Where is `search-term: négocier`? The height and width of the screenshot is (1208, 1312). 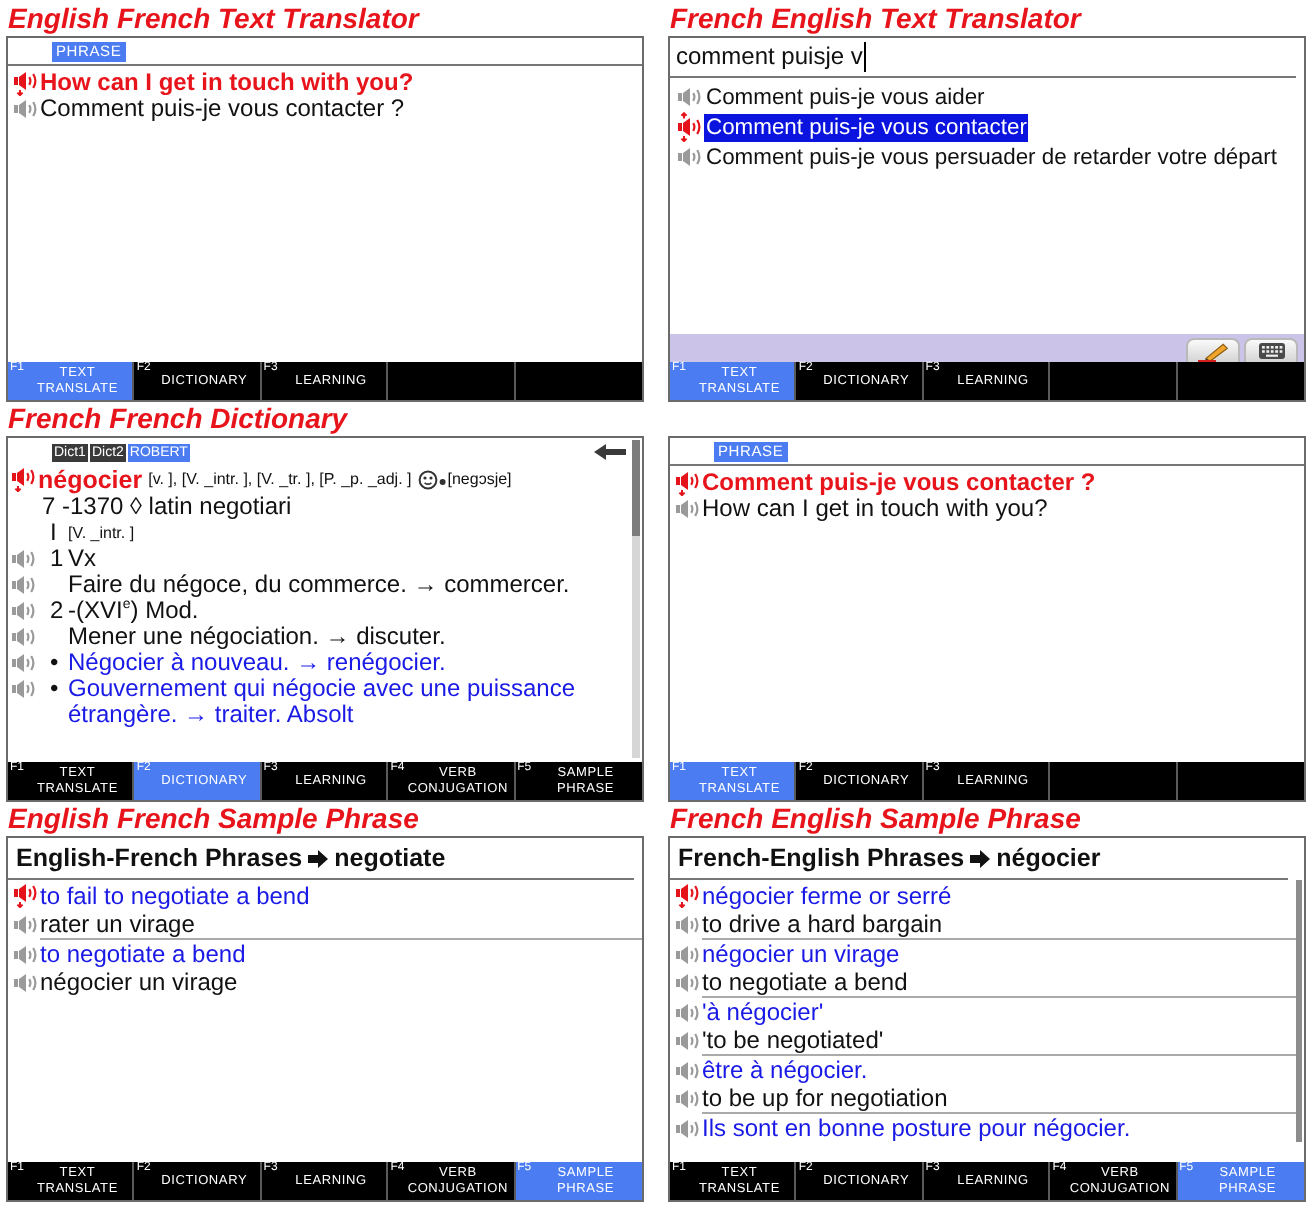 search-term: négocier is located at coordinates (1048, 858).